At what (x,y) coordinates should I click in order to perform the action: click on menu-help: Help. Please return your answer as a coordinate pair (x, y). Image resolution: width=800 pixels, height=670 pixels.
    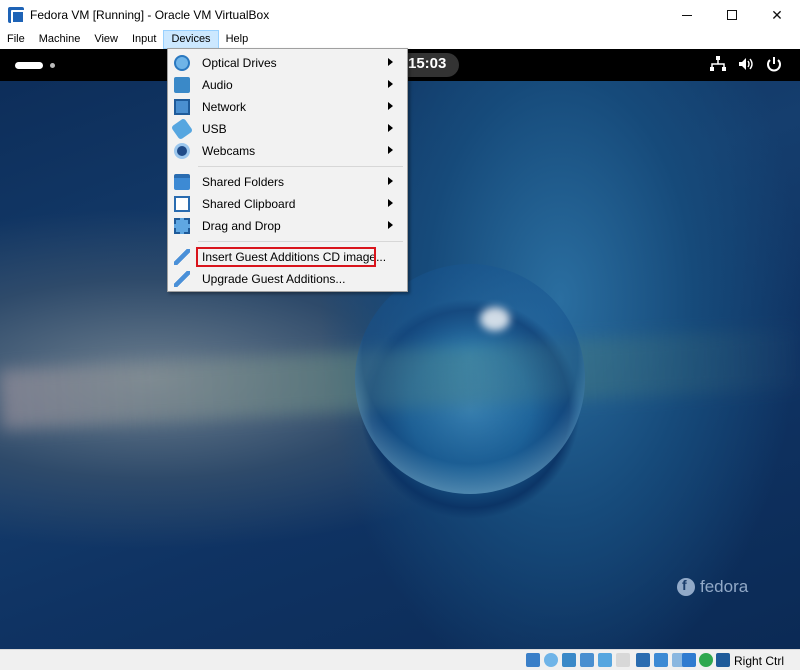
    Looking at the image, I should click on (237, 39).